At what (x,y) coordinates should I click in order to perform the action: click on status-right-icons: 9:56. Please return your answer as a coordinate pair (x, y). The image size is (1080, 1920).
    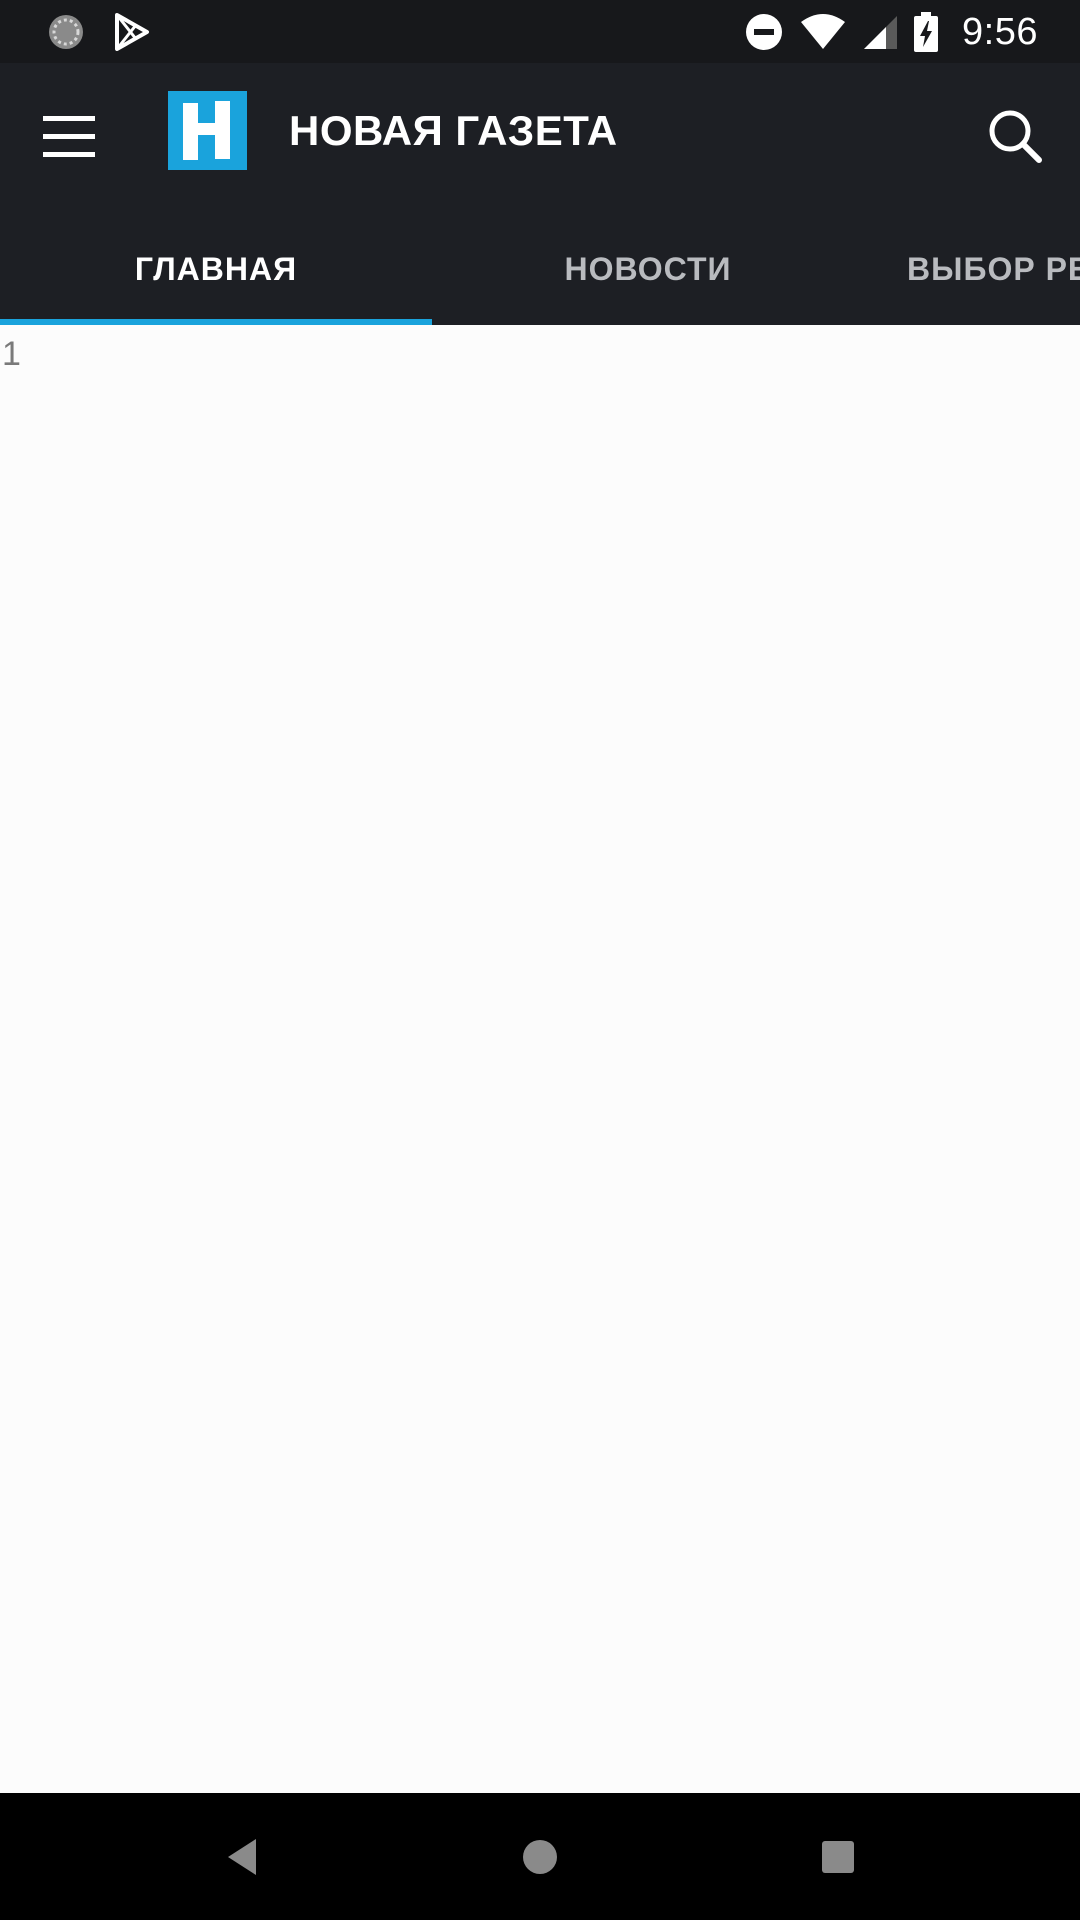
    Looking at the image, I should click on (891, 32).